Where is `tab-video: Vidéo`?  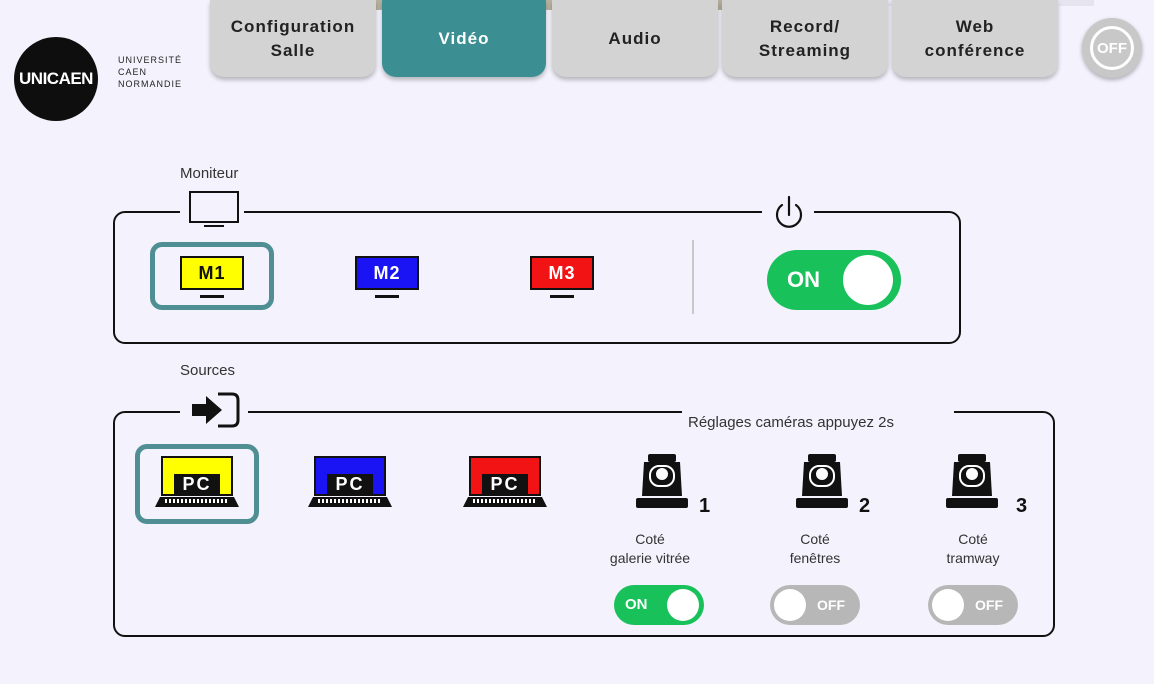 tab-video: Vidéo is located at coordinates (464, 38).